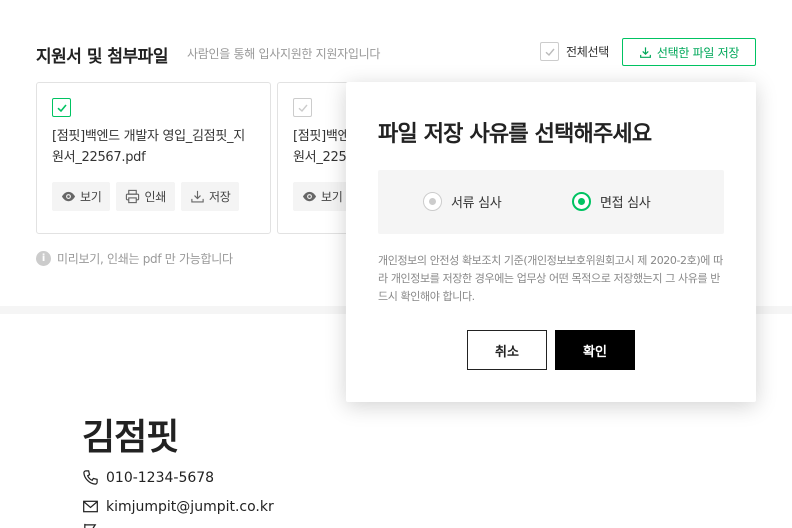  What do you see at coordinates (587, 52) in the screenshot?
I see `select-all-label: 전체선택` at bounding box center [587, 52].